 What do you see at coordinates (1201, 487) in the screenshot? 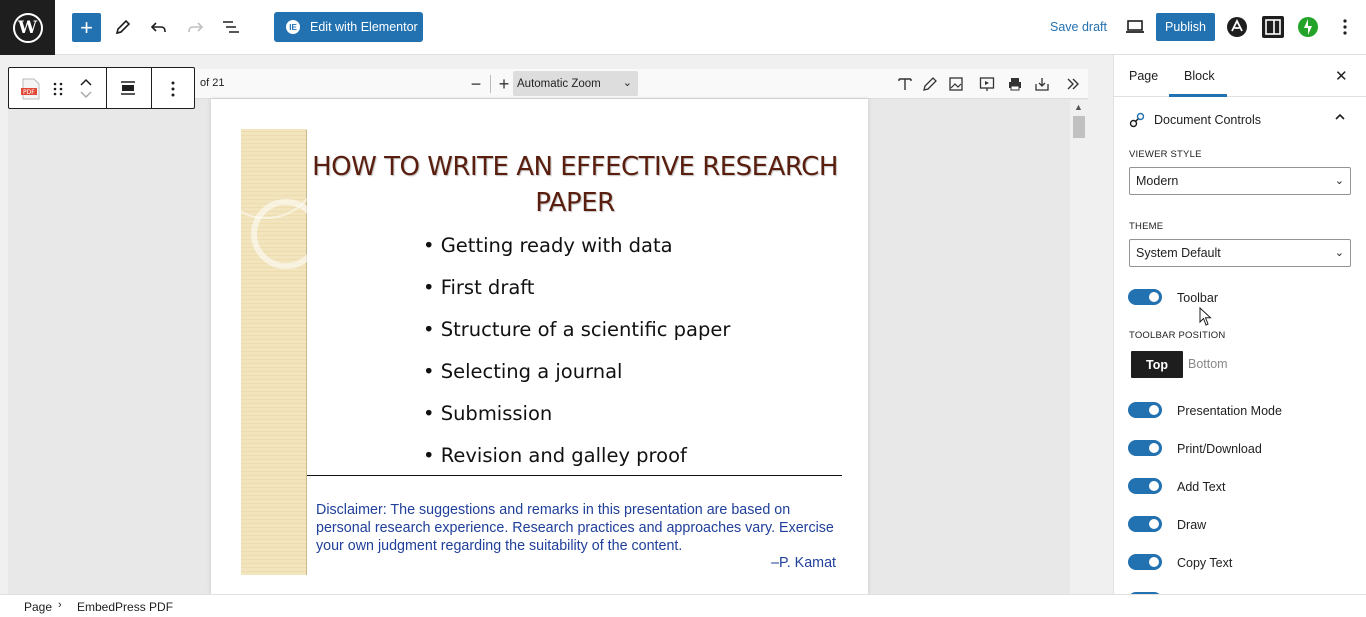
I see `add-text-label: Add Text` at bounding box center [1201, 487].